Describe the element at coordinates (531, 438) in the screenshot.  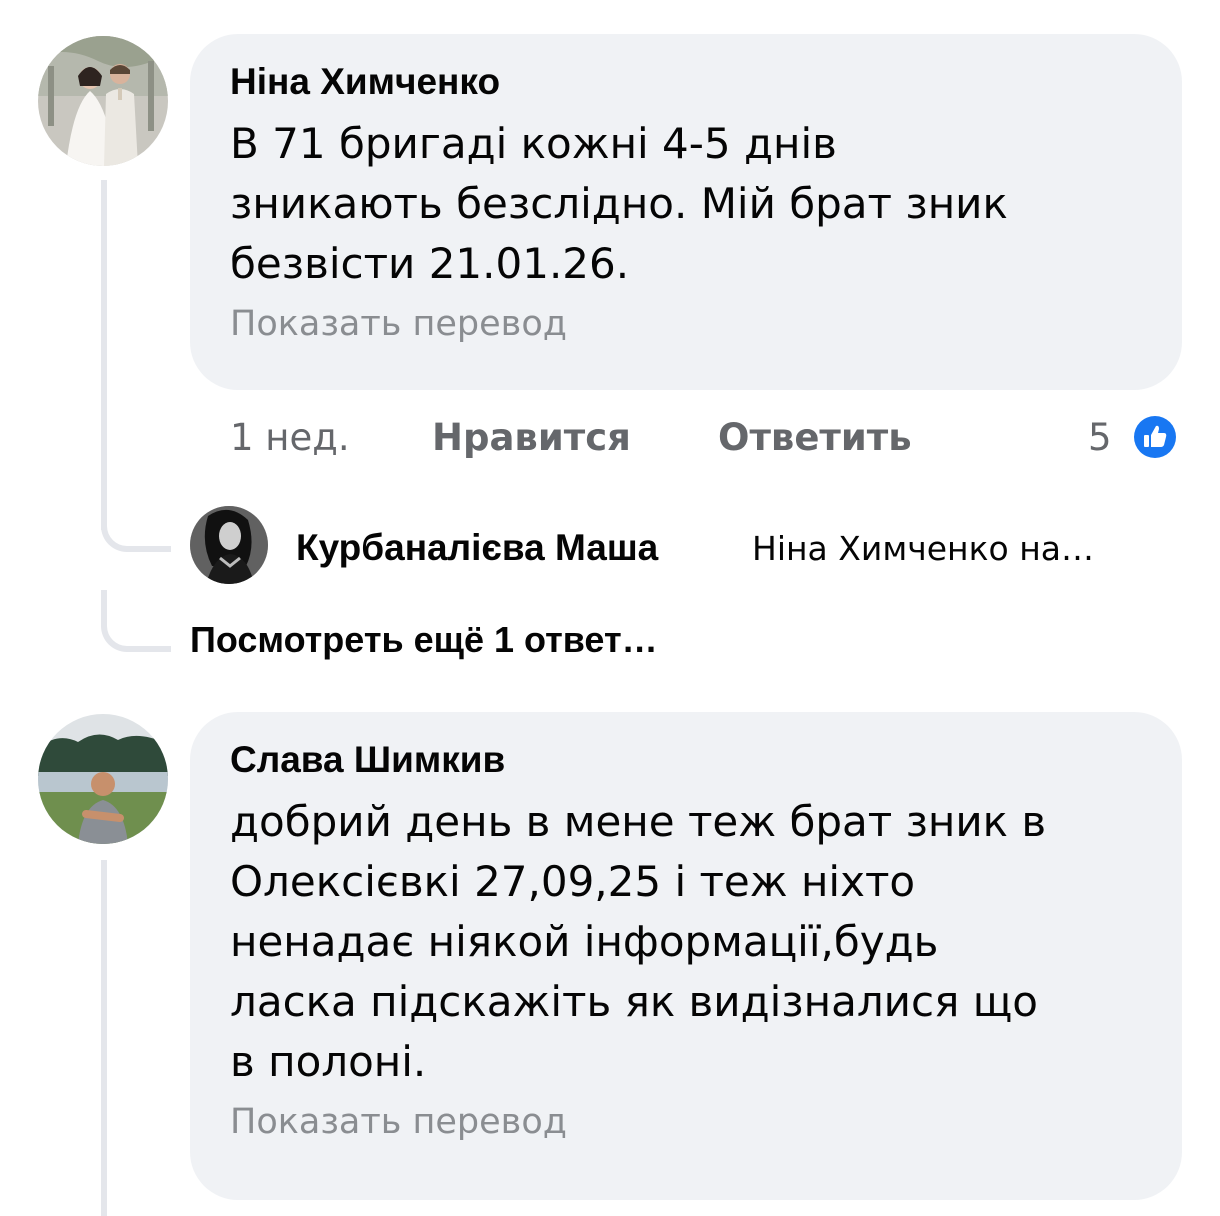
I see `like-button: Нравится` at that location.